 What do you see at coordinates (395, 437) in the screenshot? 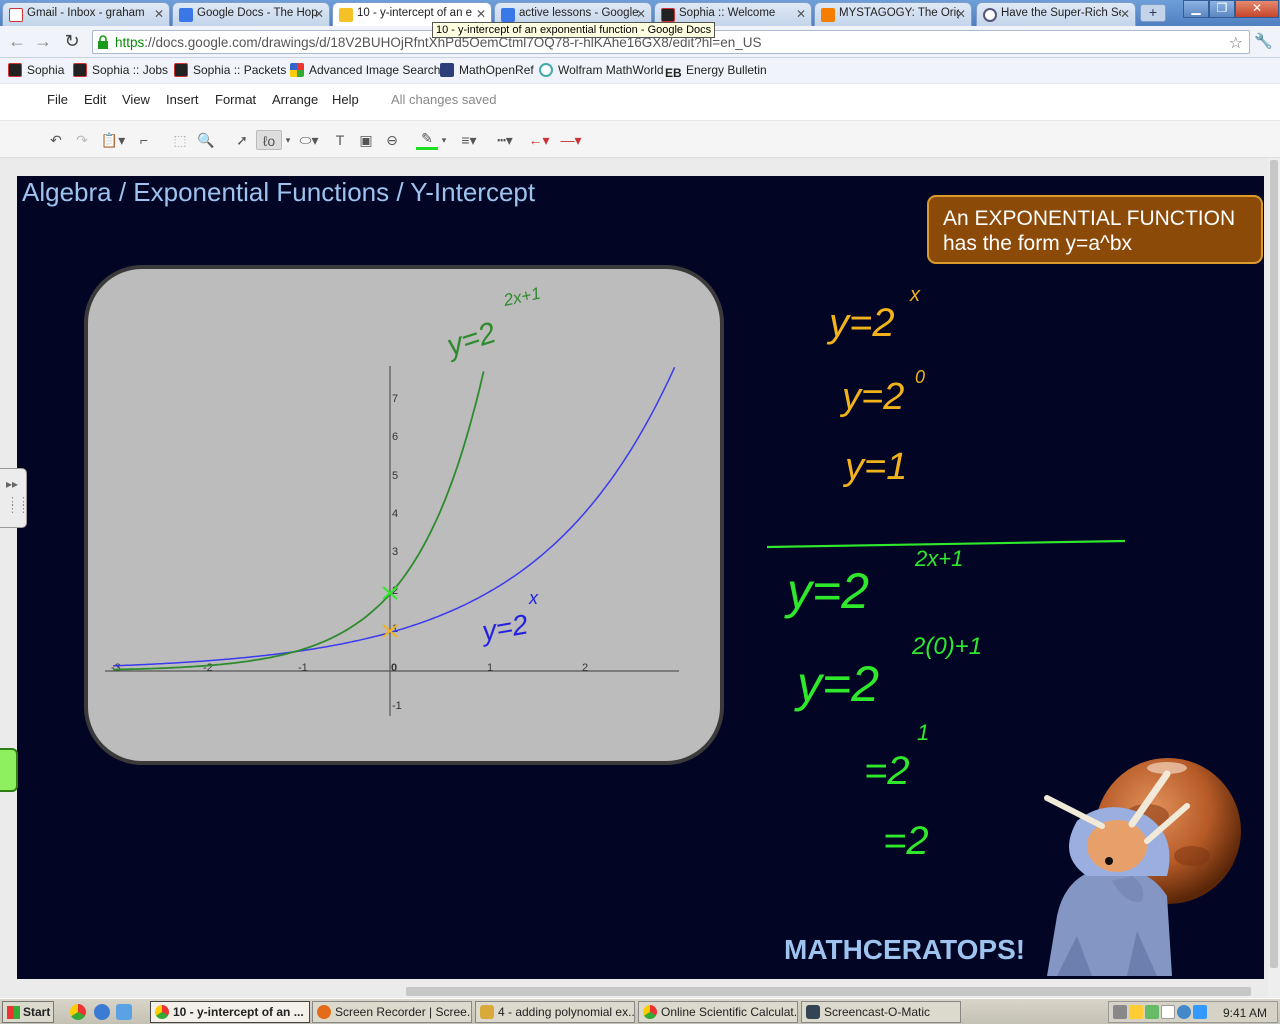
I see `y-tick-label: 6` at bounding box center [395, 437].